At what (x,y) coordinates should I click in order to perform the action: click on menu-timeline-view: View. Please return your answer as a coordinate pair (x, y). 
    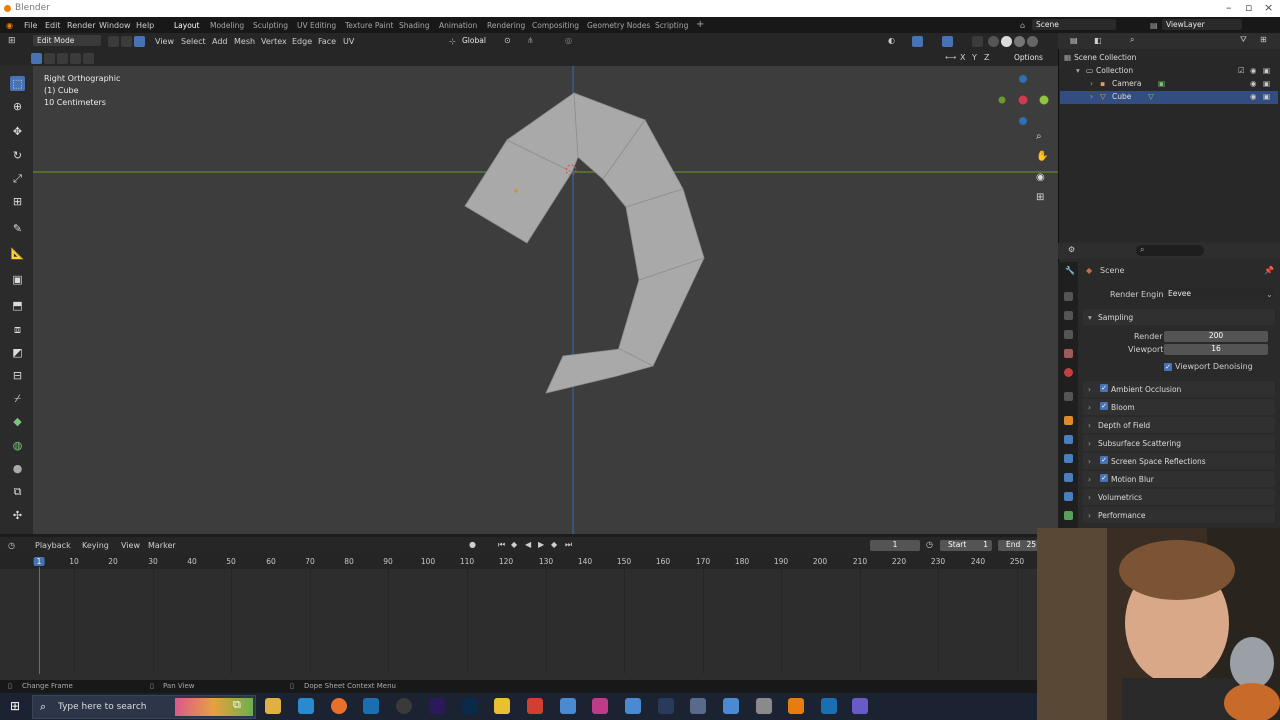
    Looking at the image, I should click on (130, 545).